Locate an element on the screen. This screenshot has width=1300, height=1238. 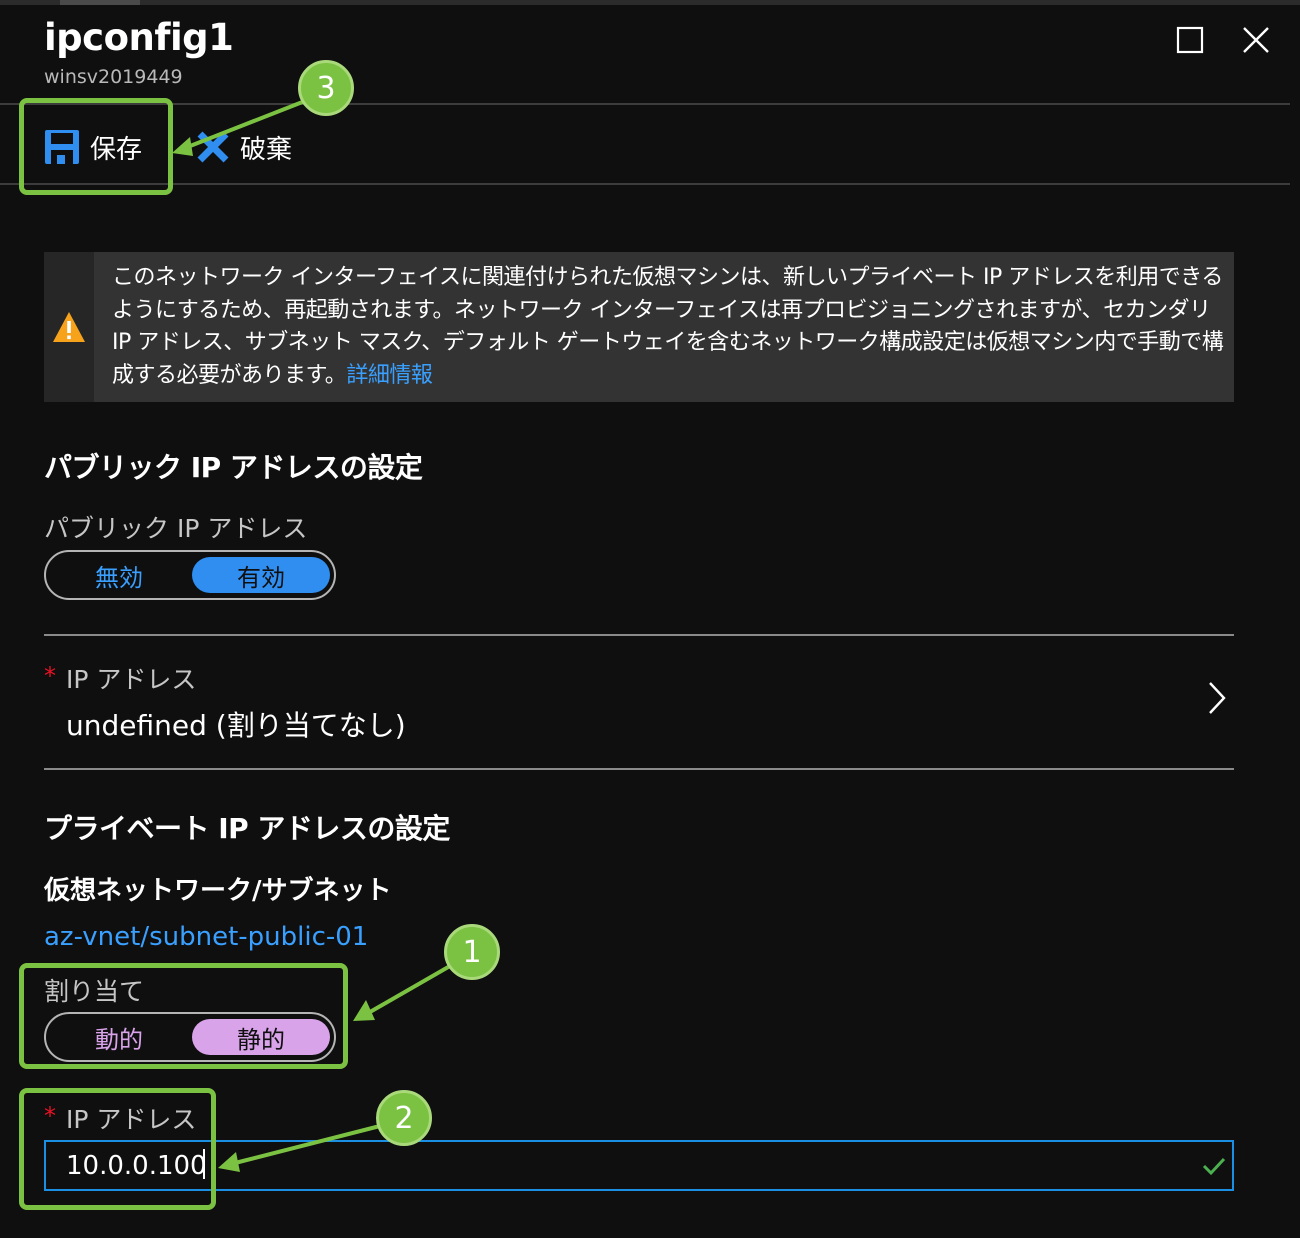
private-ip-input: 10.0.0.100 is located at coordinates (639, 1165).